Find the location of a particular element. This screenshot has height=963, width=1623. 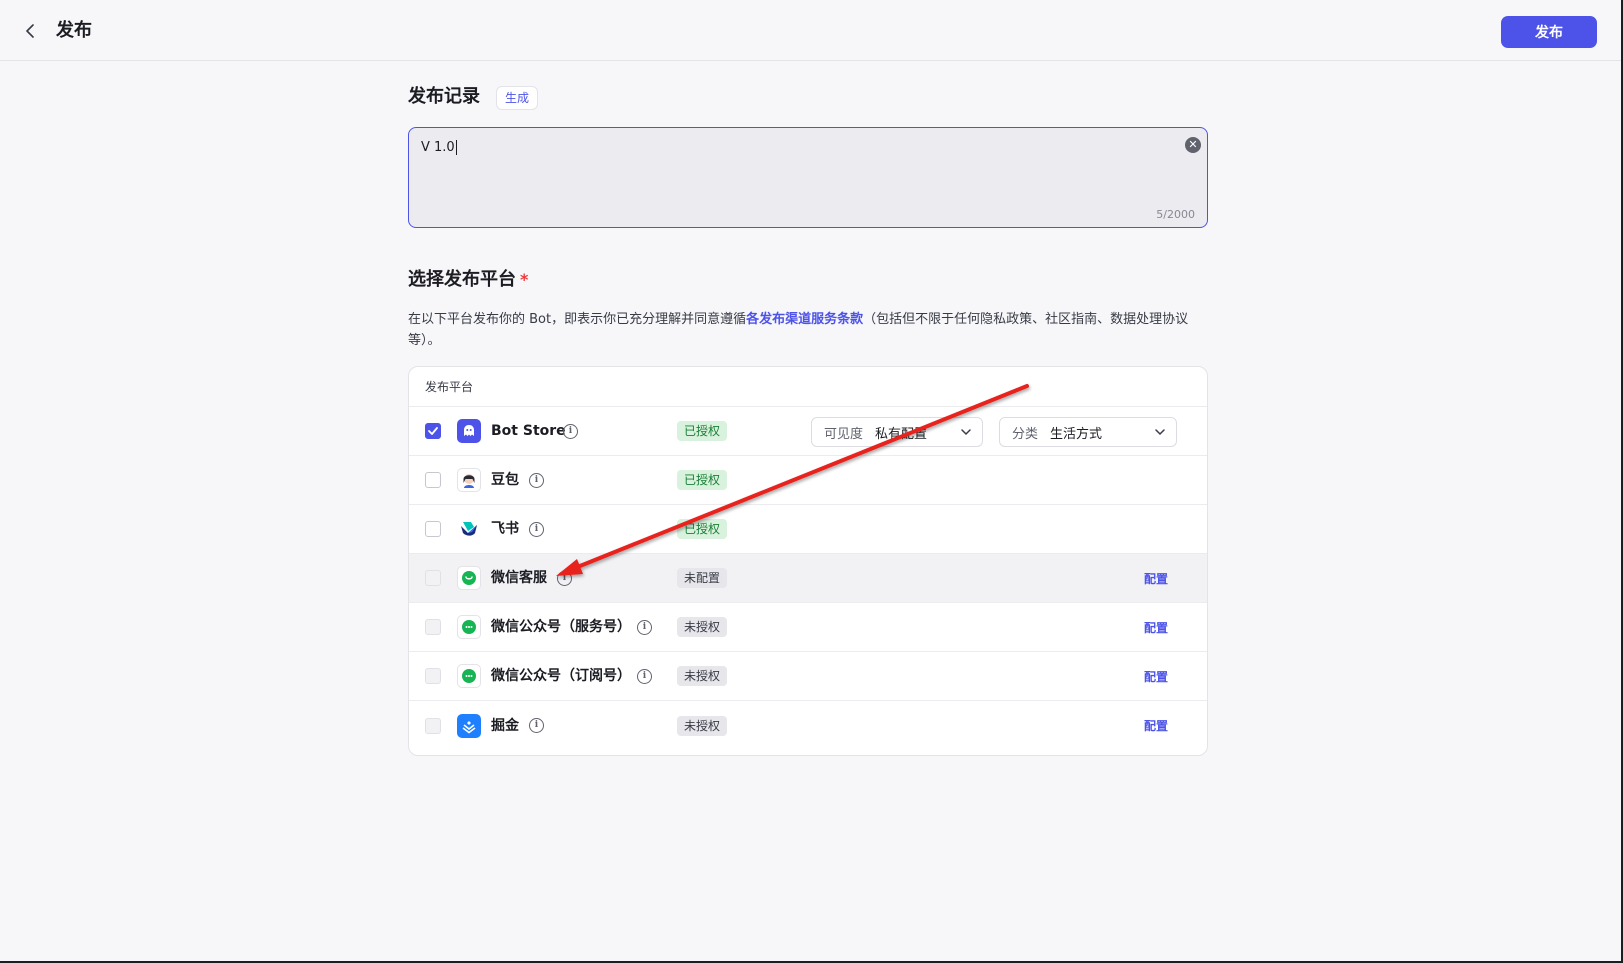

platform-name: 微信公众号（服务号） is located at coordinates (561, 627).